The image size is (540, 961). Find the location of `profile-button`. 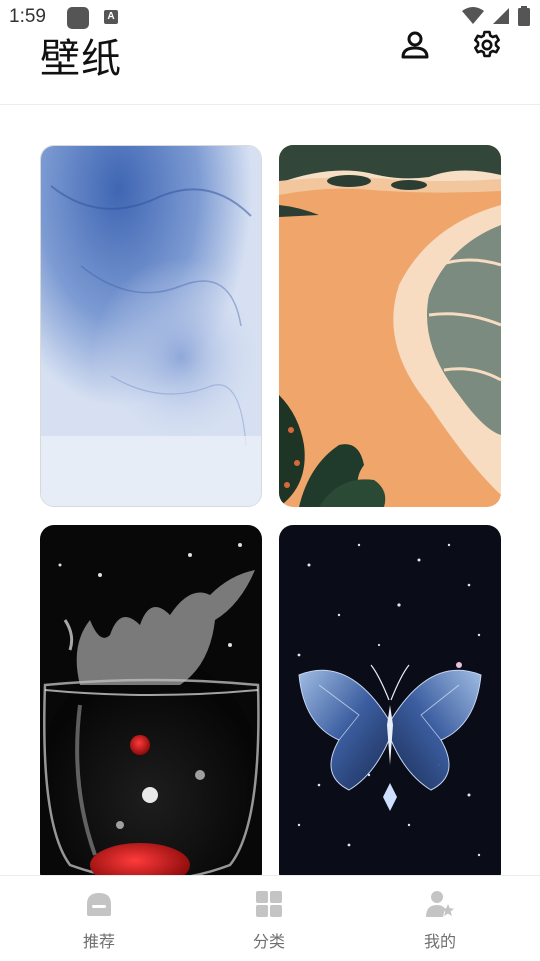

profile-button is located at coordinates (415, 45).